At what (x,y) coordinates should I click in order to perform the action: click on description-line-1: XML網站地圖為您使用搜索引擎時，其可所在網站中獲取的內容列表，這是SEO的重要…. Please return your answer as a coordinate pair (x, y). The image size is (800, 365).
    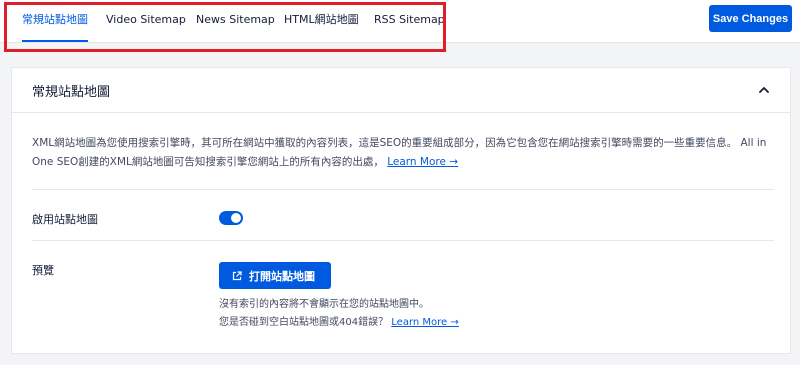
    Looking at the image, I should click on (399, 143).